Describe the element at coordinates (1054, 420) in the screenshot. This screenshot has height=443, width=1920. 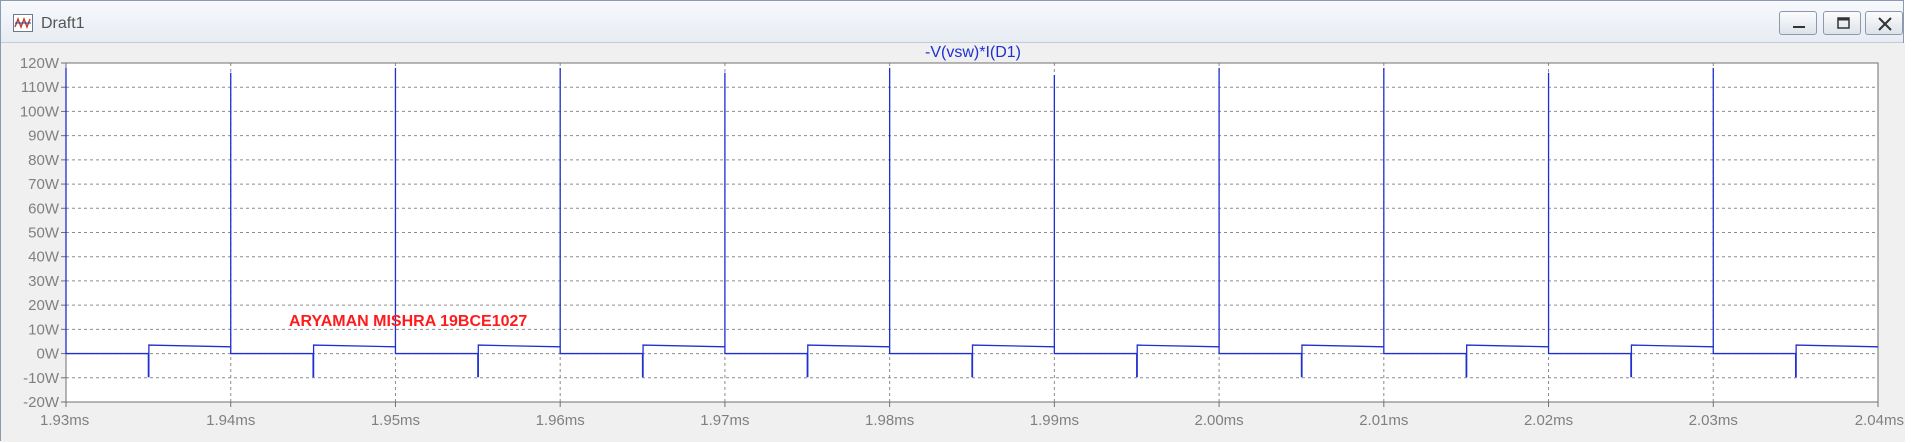
I see `x-tick-label: 1.99ms` at that location.